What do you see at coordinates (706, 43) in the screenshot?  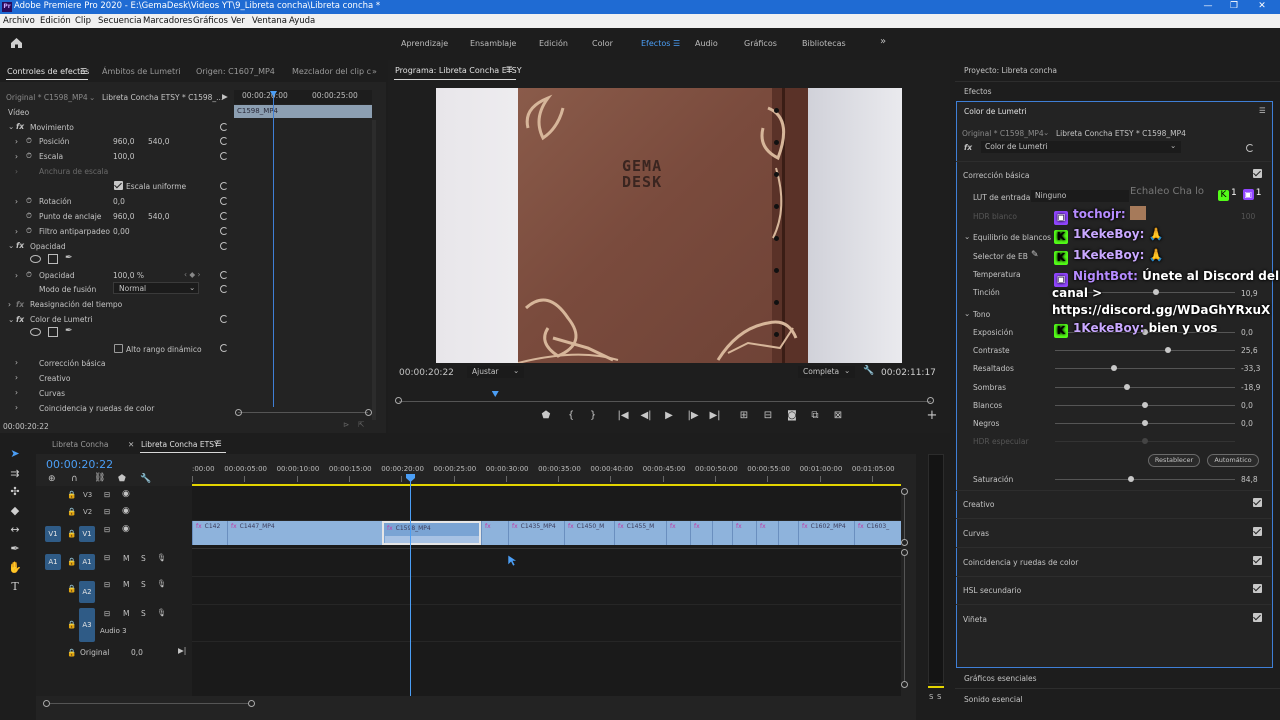 I see `workspace-audio: Audio` at bounding box center [706, 43].